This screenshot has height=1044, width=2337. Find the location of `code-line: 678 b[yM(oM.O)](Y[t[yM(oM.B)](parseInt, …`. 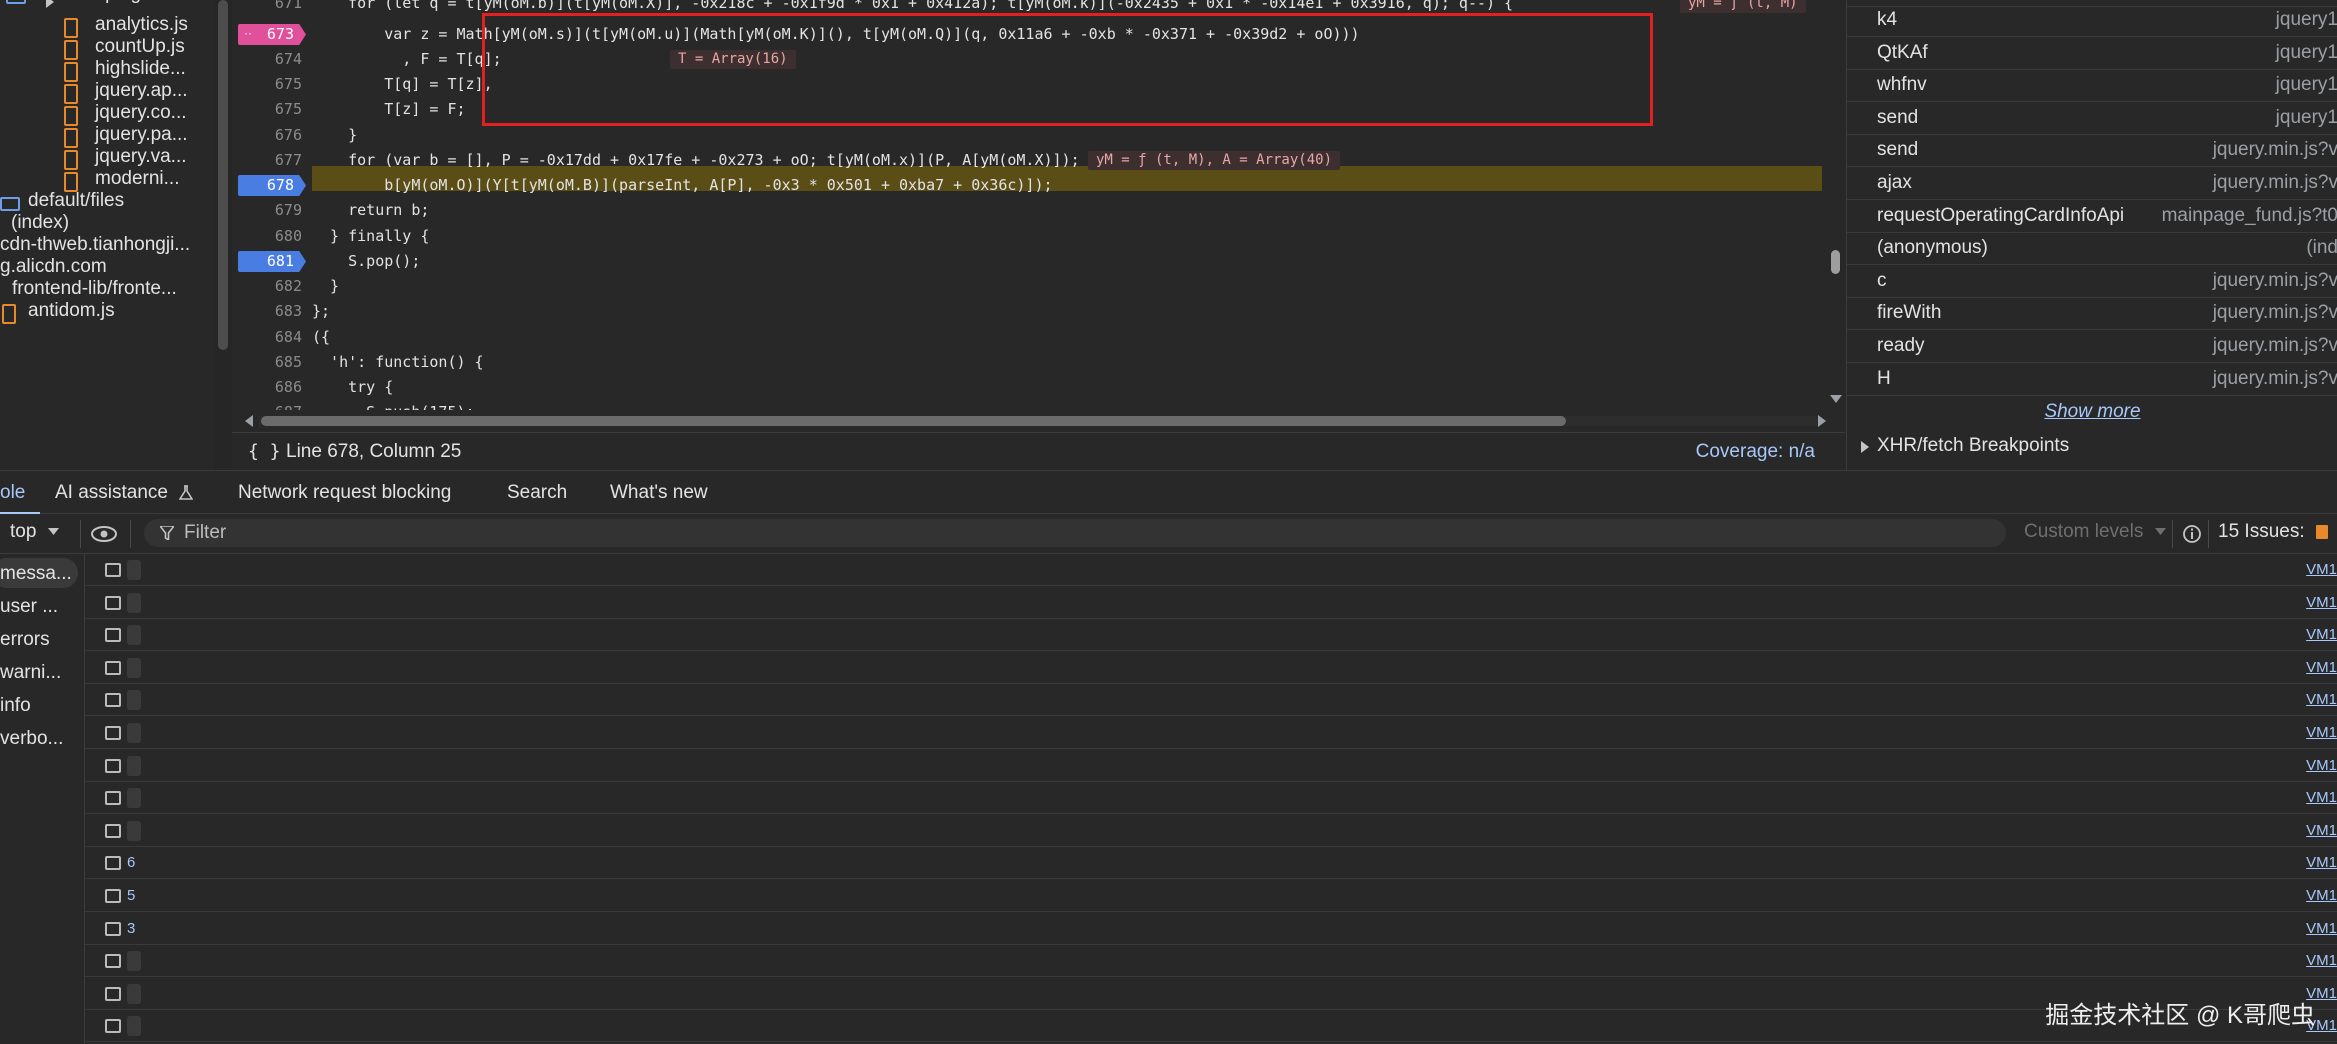

code-line: 678 b[yM(oM.O)](Y[t[yM(oM.B)](parseInt, … is located at coordinates (1029, 185).